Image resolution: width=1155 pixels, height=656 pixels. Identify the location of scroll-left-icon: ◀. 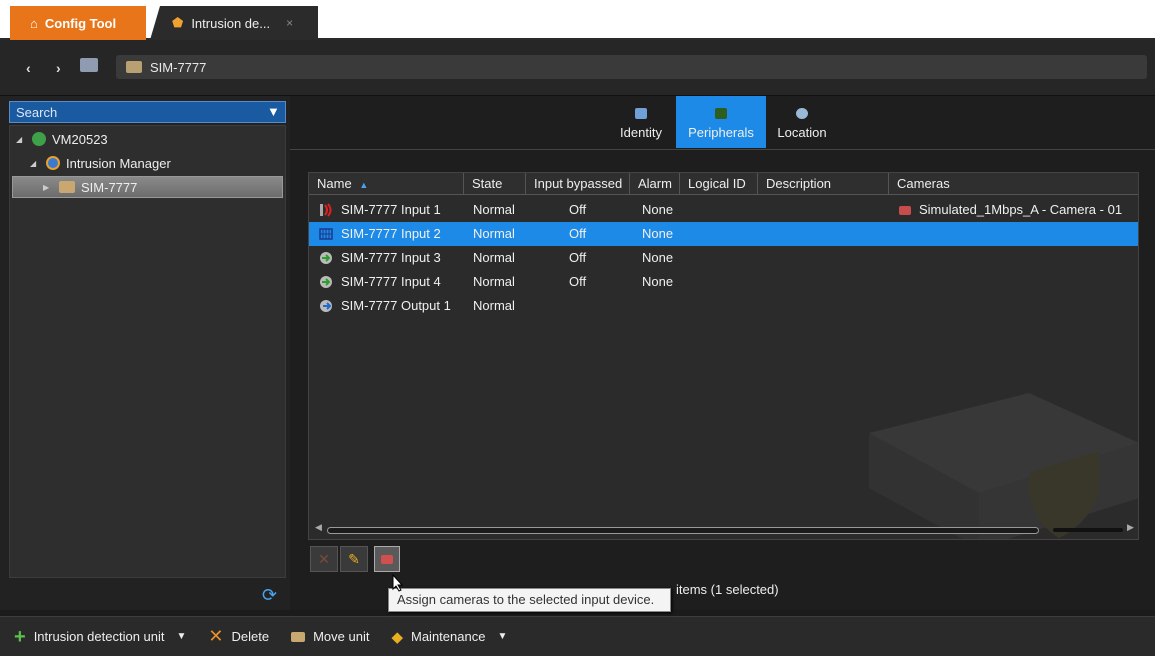
(318, 527).